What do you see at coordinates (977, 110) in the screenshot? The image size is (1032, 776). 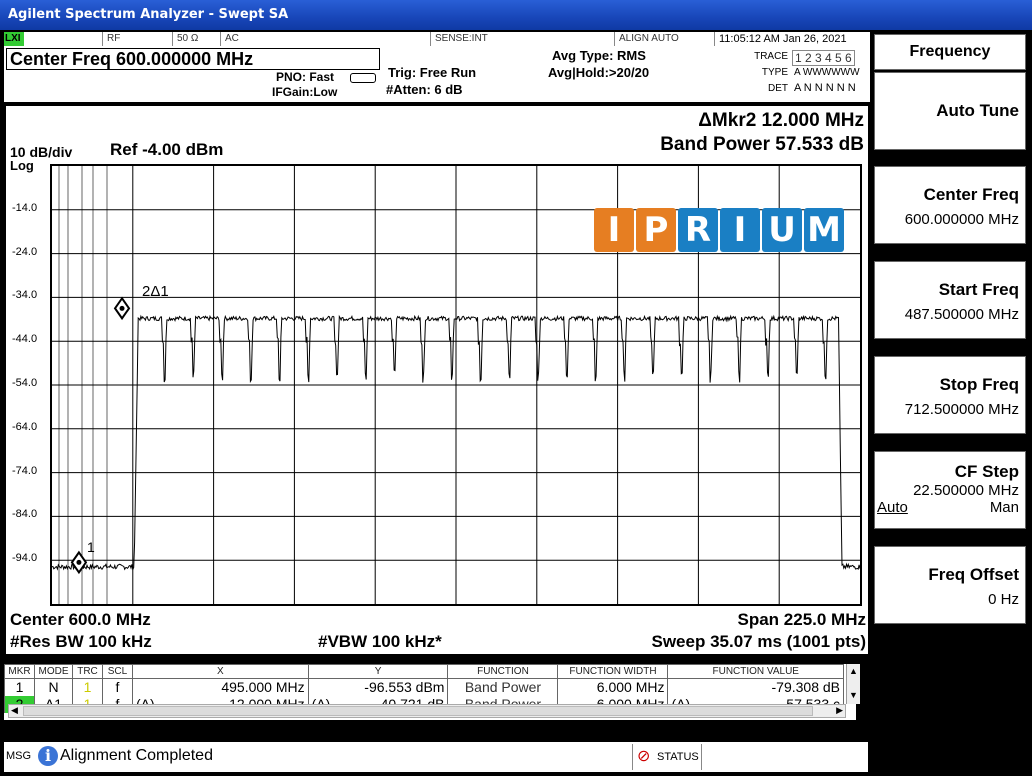 I see `auto-tune-label: Auto Tune` at bounding box center [977, 110].